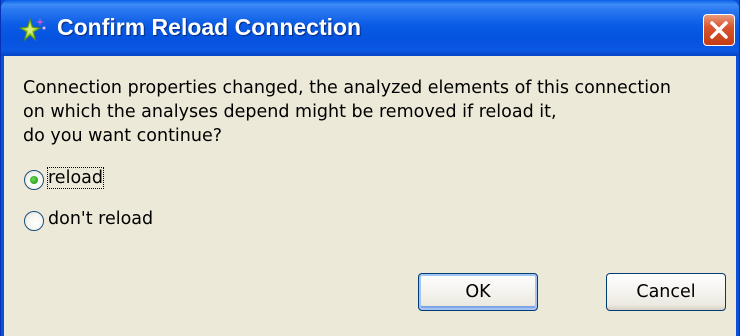 This screenshot has width=740, height=336. What do you see at coordinates (719, 30) in the screenshot?
I see `close-button` at bounding box center [719, 30].